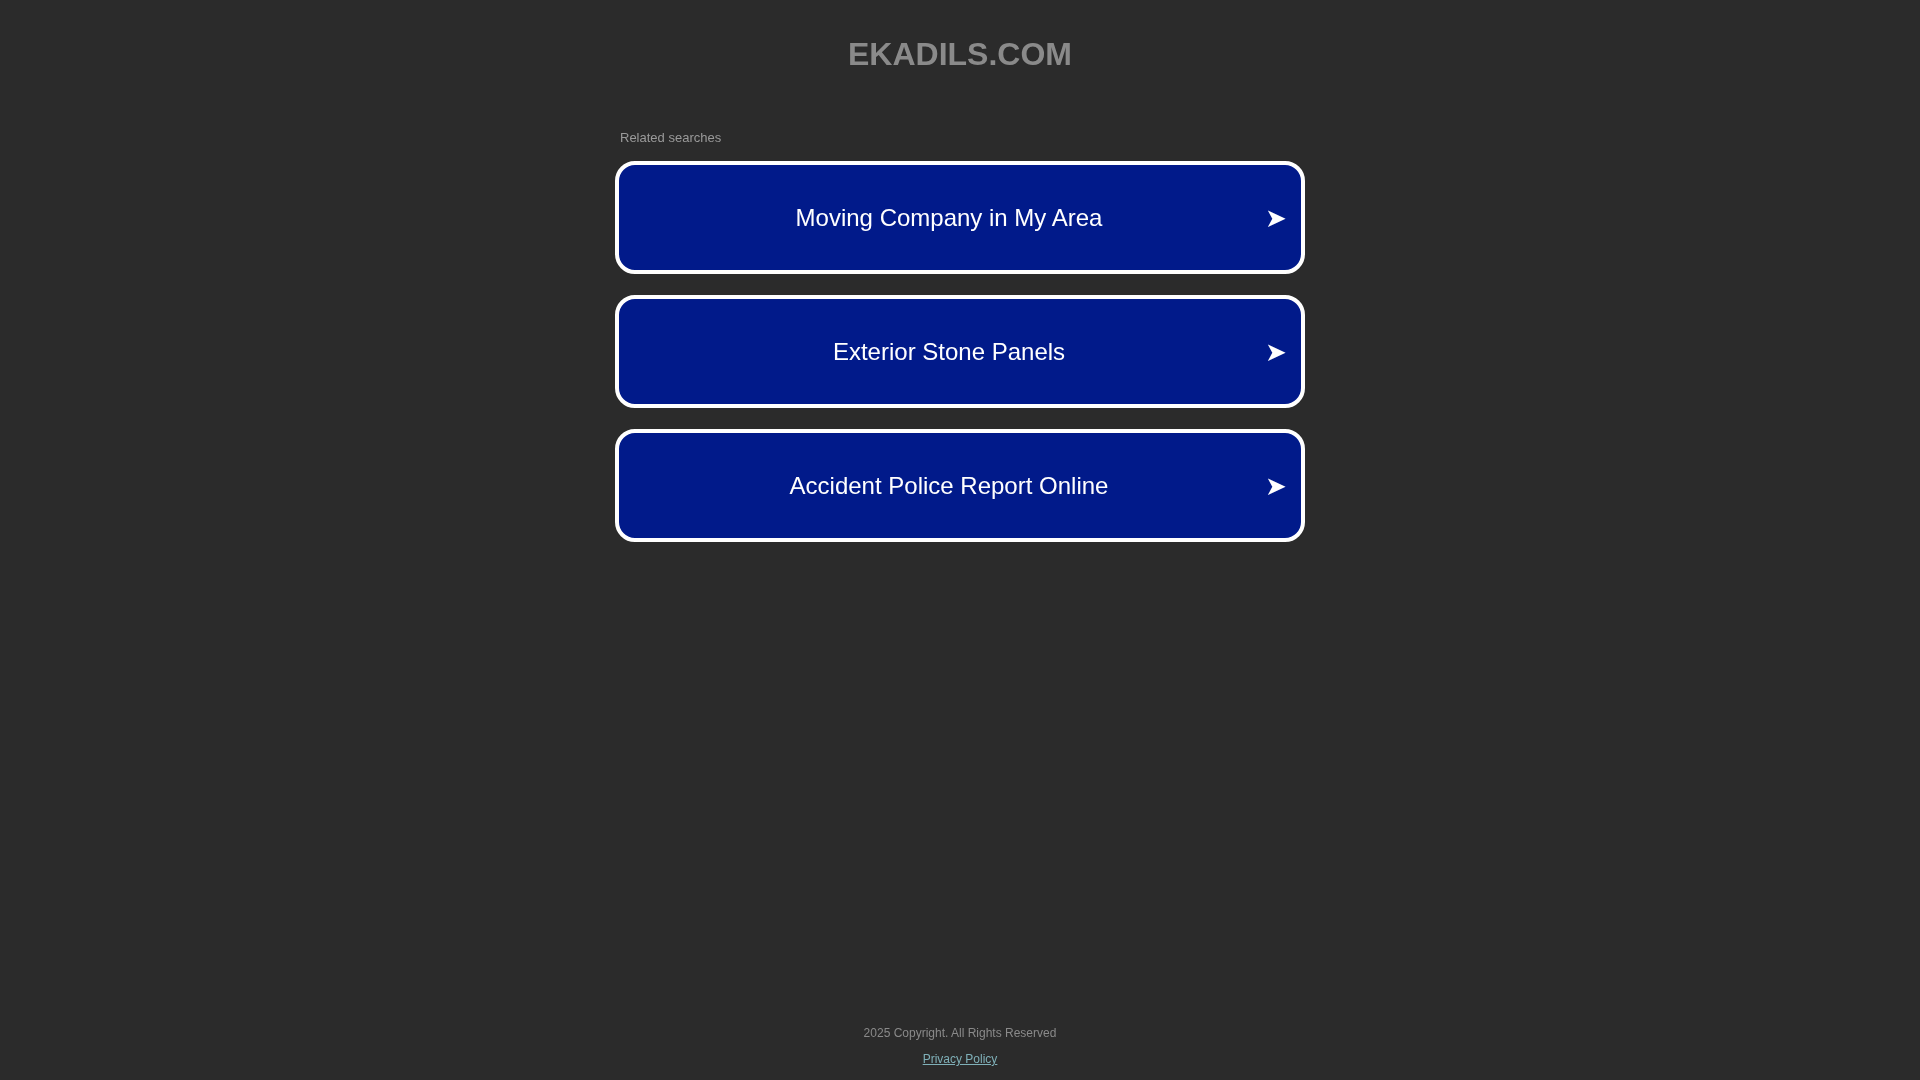  Describe the element at coordinates (960, 485) in the screenshot. I see `search-link-button: Accident Police Report Online ➤` at that location.